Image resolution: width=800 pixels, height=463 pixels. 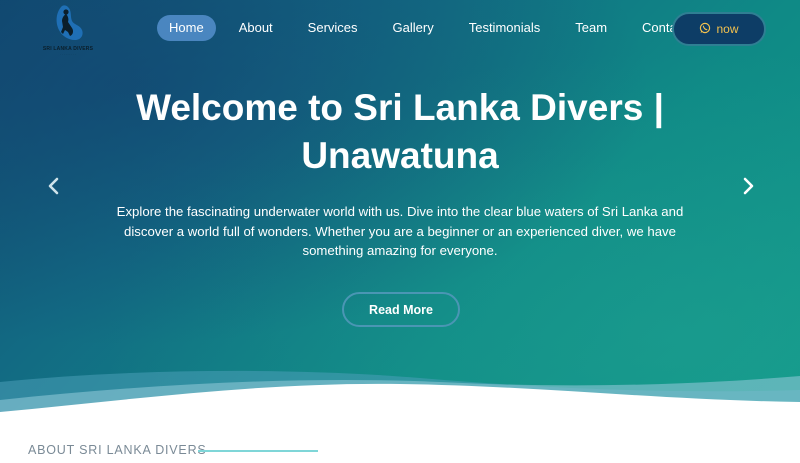 I want to click on diver-logo-icon, so click(x=69, y=22).